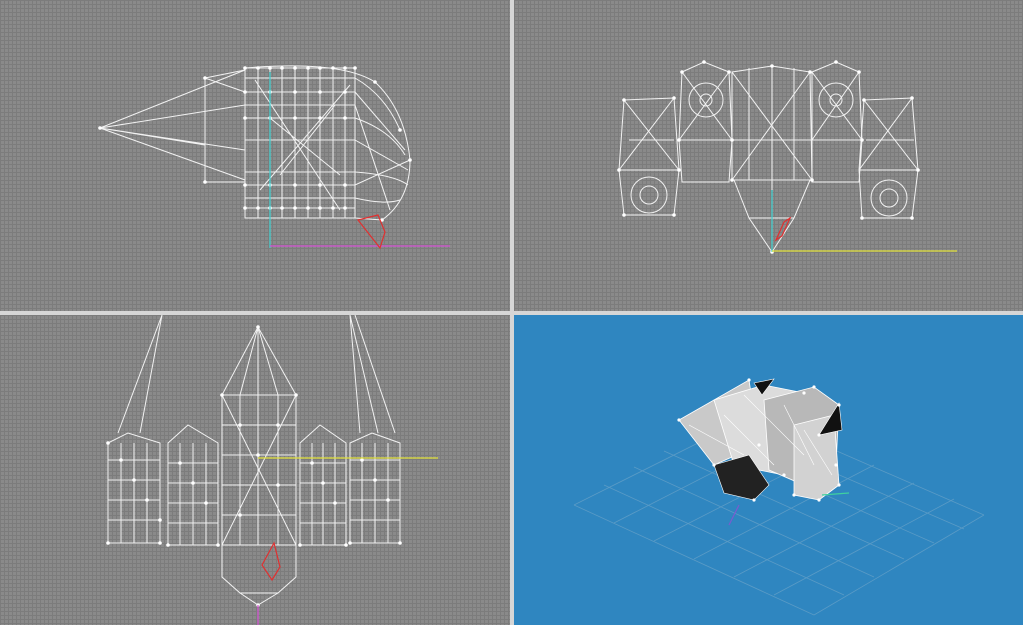  Describe the element at coordinates (734, 515) in the screenshot. I see `axis-x-line` at that location.